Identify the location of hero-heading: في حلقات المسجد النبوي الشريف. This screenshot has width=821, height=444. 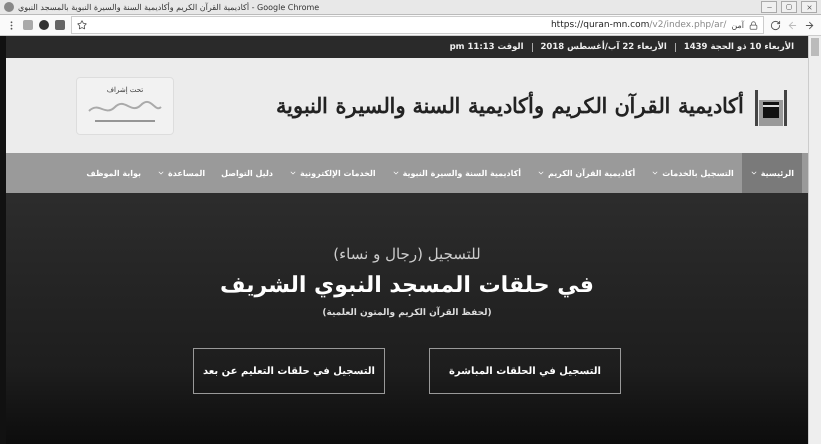
(407, 285).